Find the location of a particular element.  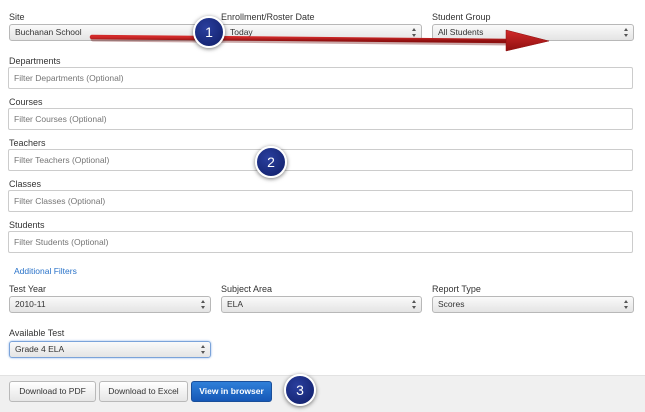

callout-badge-1: 1 is located at coordinates (209, 32).